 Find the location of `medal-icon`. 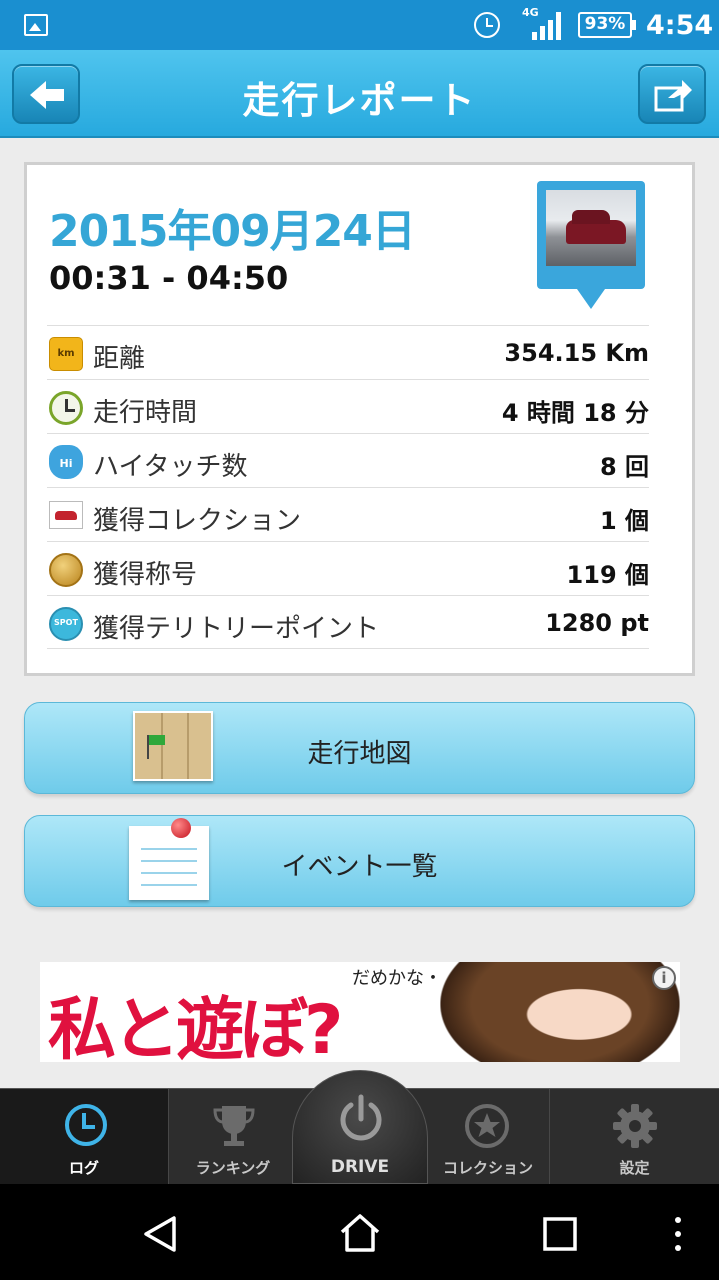

medal-icon is located at coordinates (66, 570).